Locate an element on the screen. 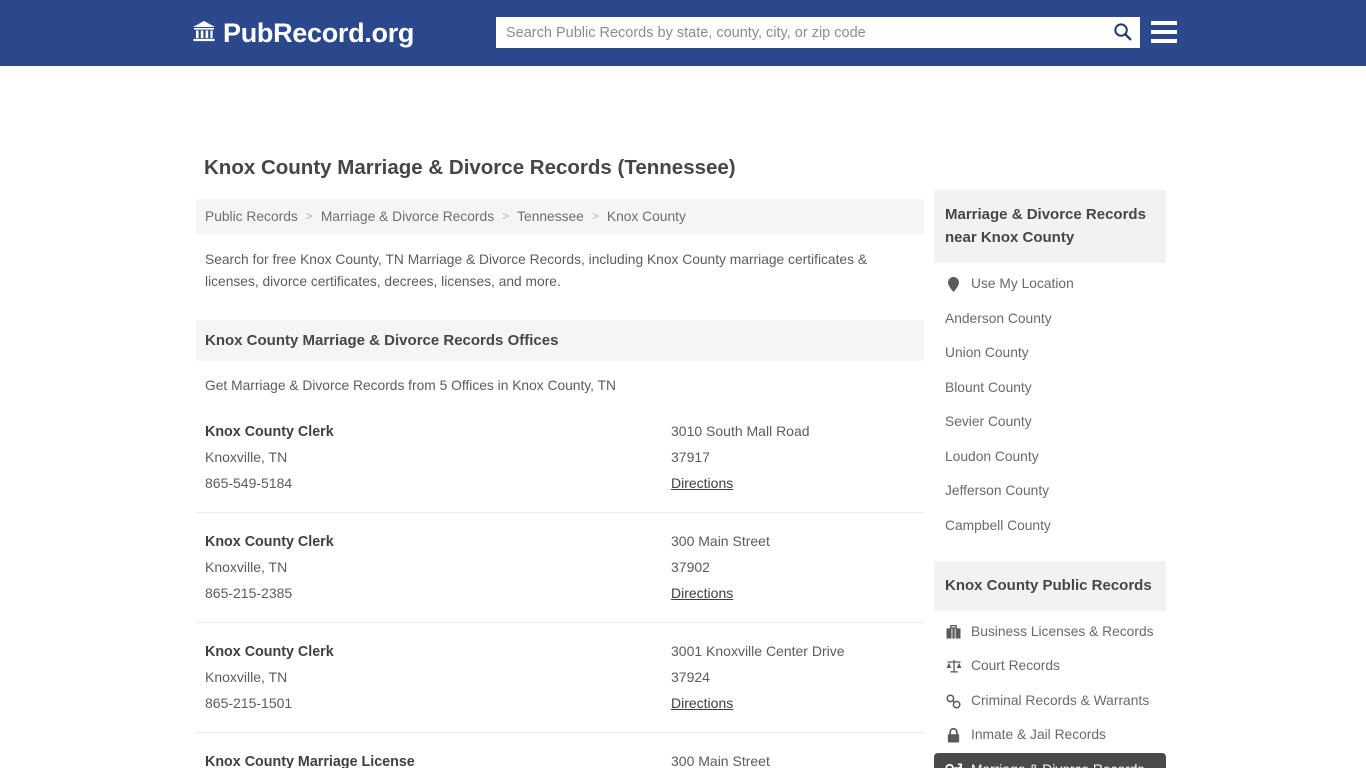 The image size is (1366, 768). lock-icon is located at coordinates (953, 735).